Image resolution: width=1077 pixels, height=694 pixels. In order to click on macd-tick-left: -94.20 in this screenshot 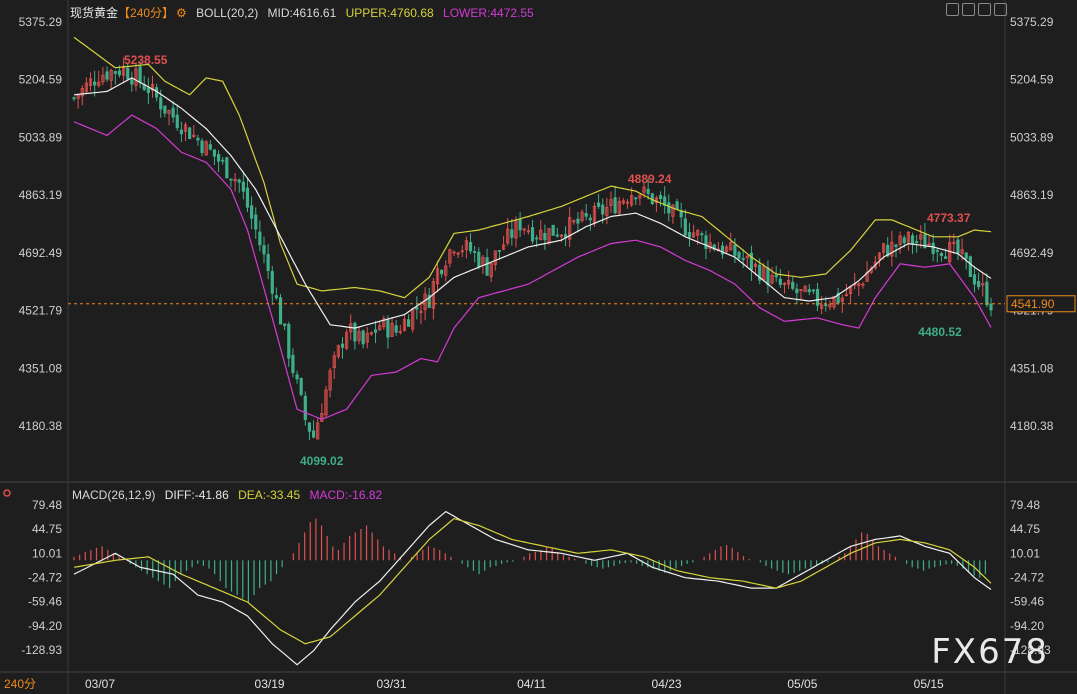, I will do `click(45, 626)`.